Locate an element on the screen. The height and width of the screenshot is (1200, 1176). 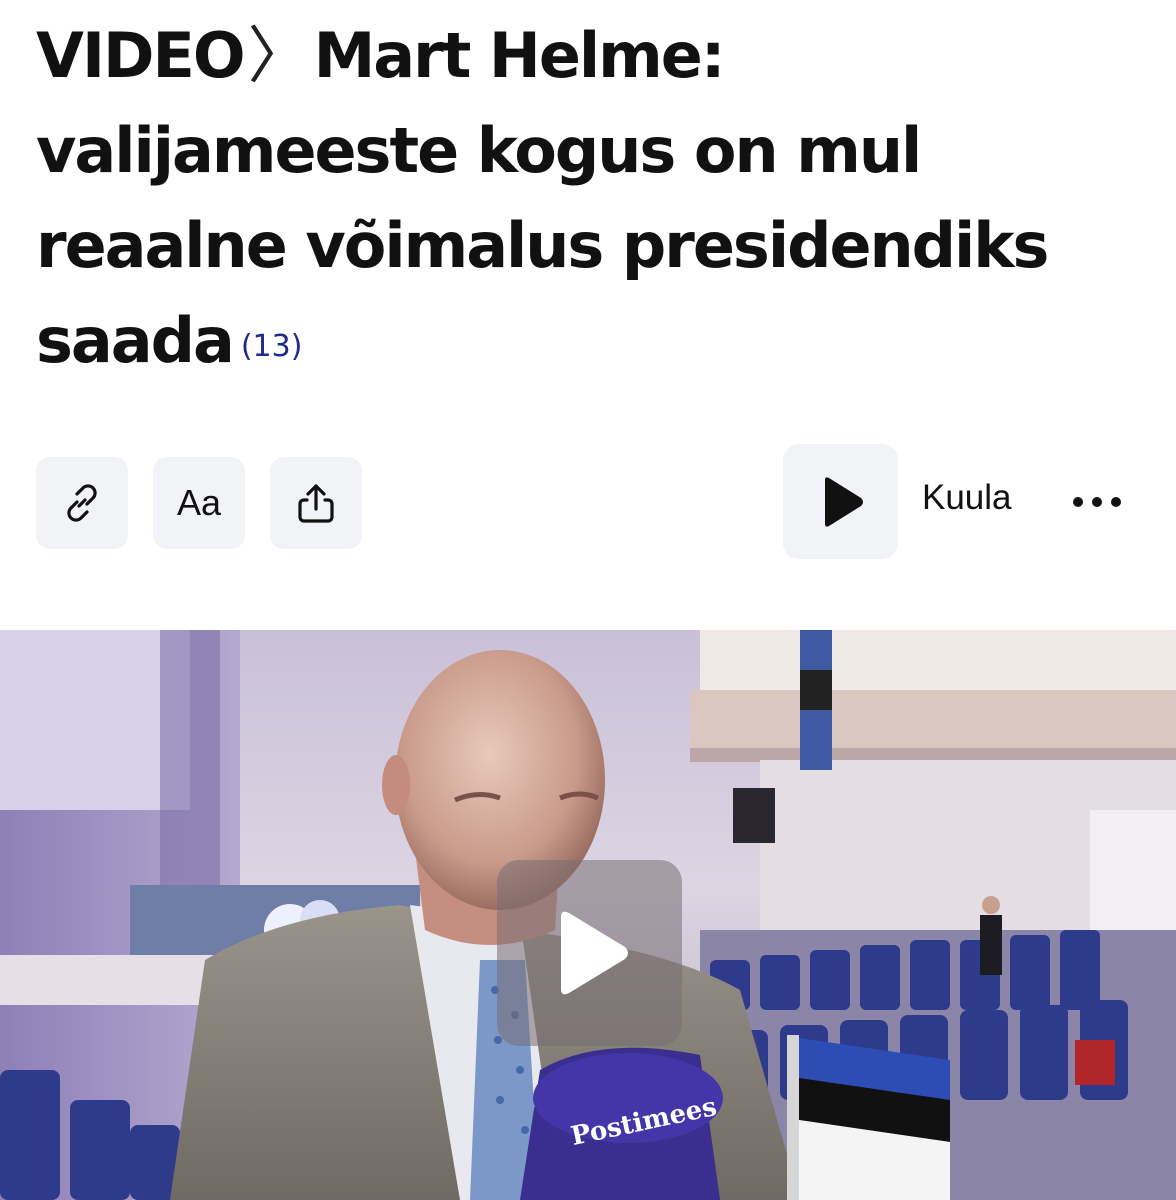
font-size-label: Aa is located at coordinates (199, 502).